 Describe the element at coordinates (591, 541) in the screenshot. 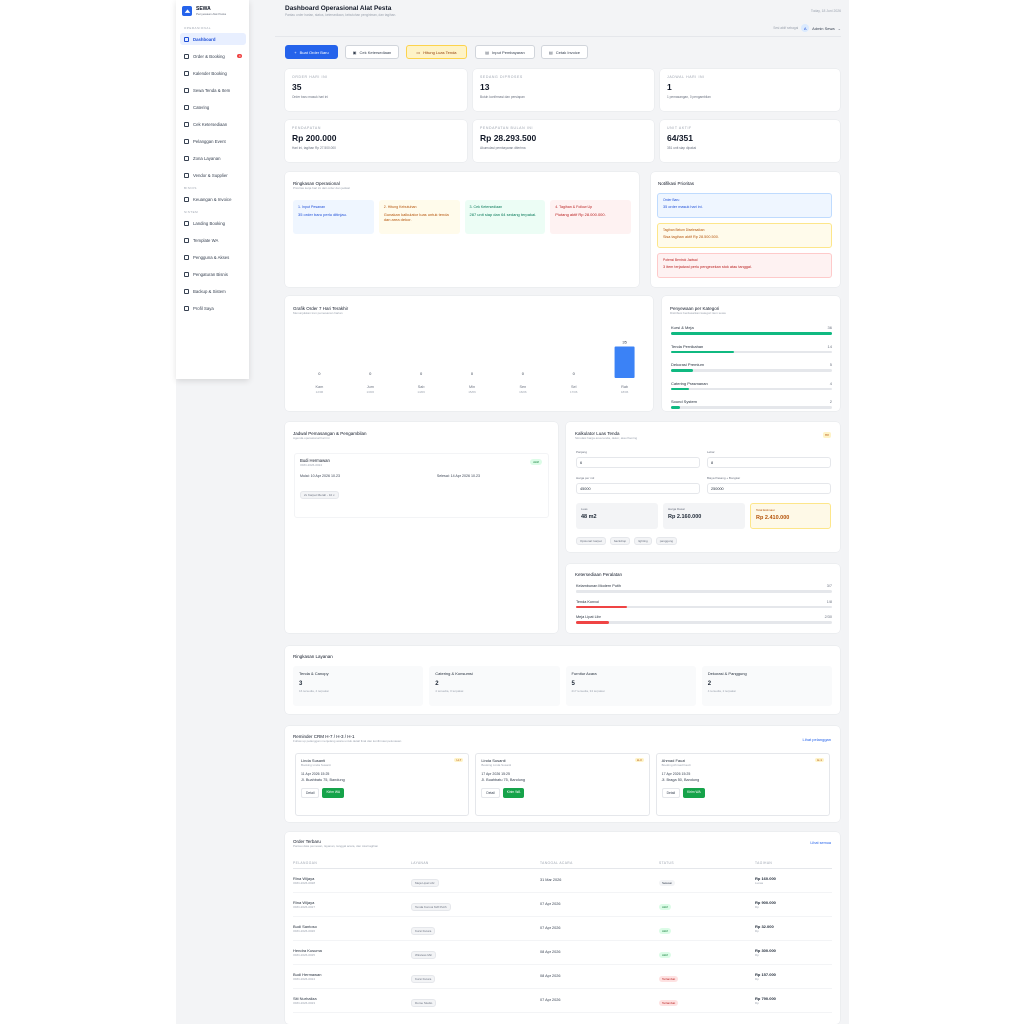

I see `calc-option-tag: Opsional: karpet` at that location.